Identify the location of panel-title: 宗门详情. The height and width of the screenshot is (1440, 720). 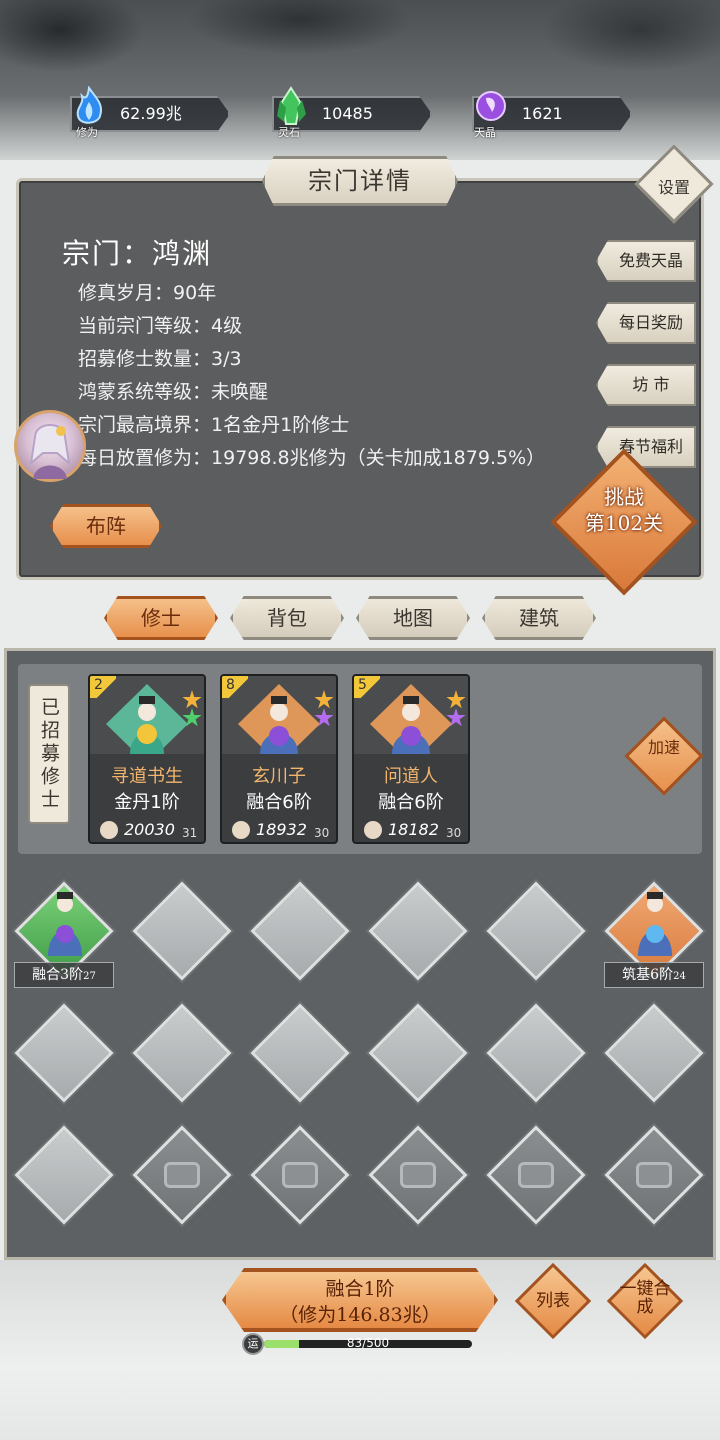
(360, 181).